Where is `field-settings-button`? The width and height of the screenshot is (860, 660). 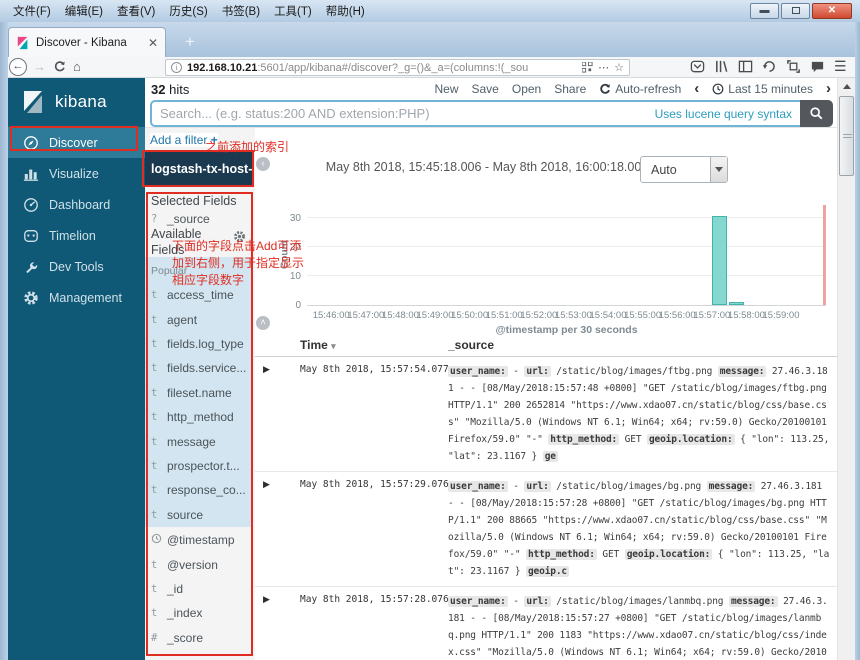
field-settings-button is located at coordinates (239, 239).